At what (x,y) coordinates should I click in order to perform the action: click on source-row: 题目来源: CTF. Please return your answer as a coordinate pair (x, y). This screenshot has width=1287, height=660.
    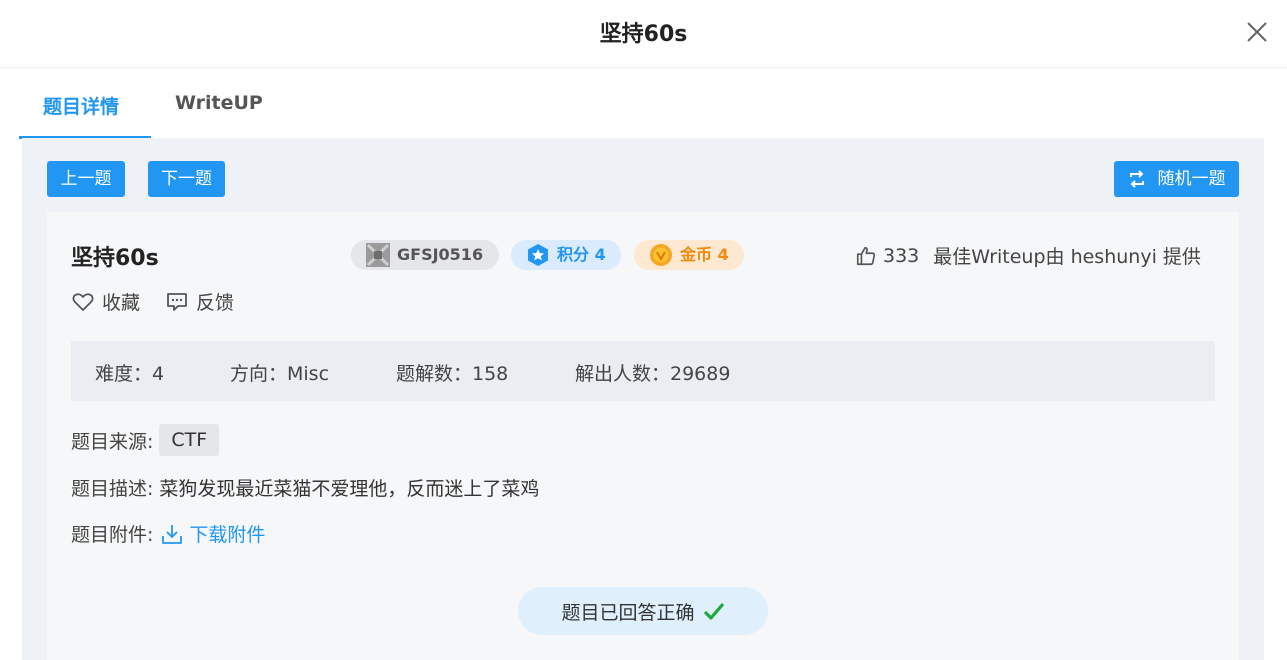
    Looking at the image, I should click on (145, 440).